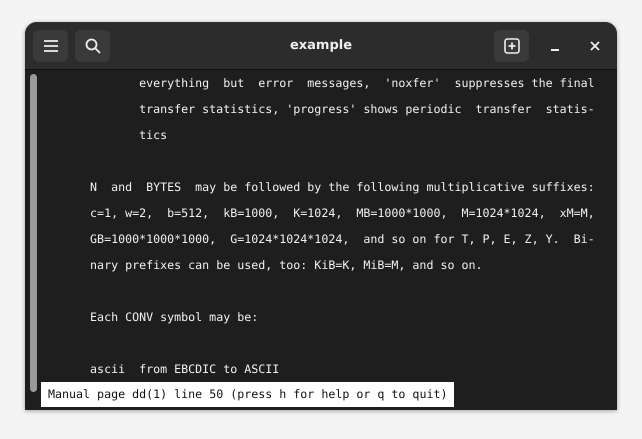  Describe the element at coordinates (367, 109) in the screenshot. I see `terminal-line: transfer statistics, 'progress' shows periodic transfer statis-` at that location.